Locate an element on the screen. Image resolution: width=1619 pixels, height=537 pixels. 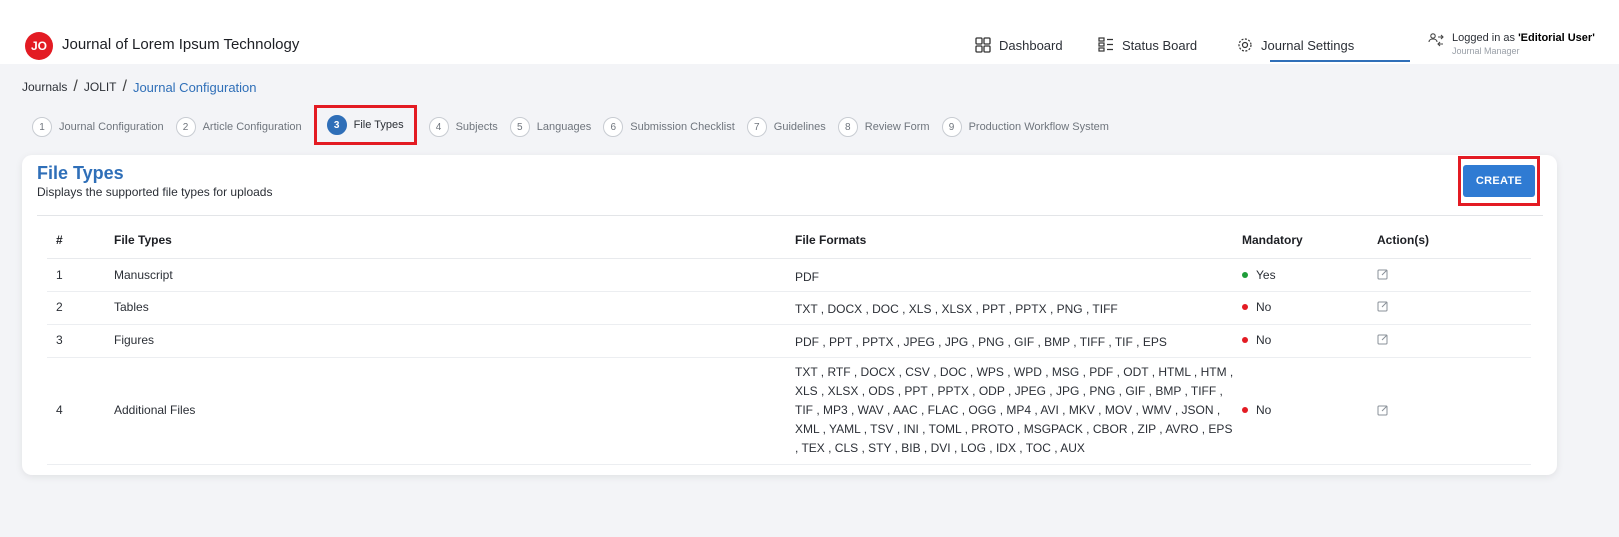
step-number: 7 is located at coordinates (756, 127).